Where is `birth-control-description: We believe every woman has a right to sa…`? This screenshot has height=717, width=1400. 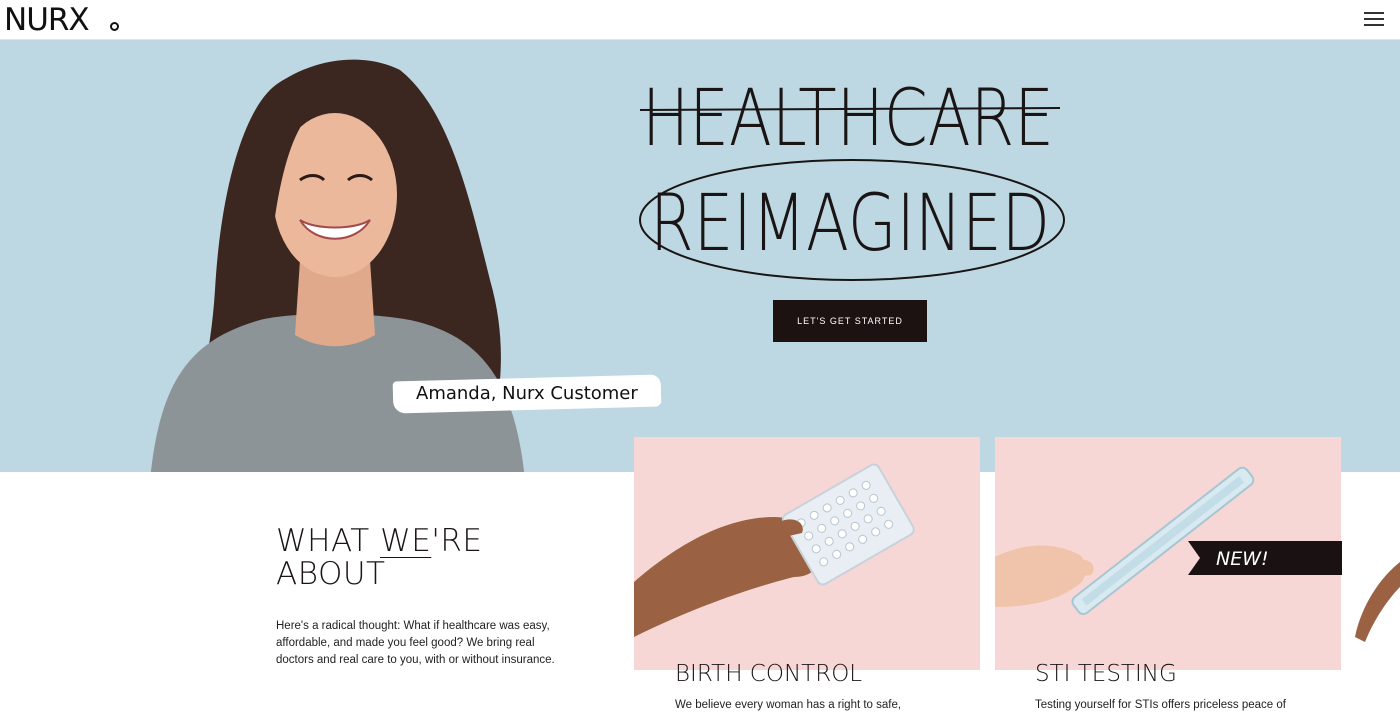 birth-control-description: We believe every woman has a right to sa… is located at coordinates (788, 705).